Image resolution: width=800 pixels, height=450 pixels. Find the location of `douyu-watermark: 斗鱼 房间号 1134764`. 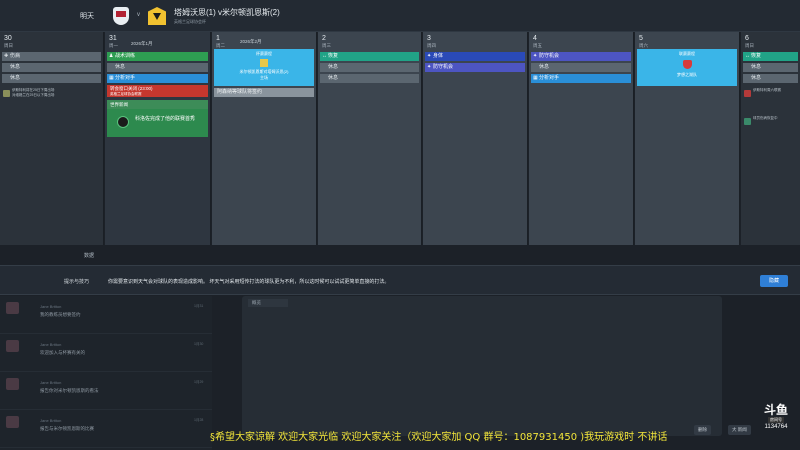

douyu-watermark: 斗鱼 房间号 1134764 is located at coordinates (776, 422).